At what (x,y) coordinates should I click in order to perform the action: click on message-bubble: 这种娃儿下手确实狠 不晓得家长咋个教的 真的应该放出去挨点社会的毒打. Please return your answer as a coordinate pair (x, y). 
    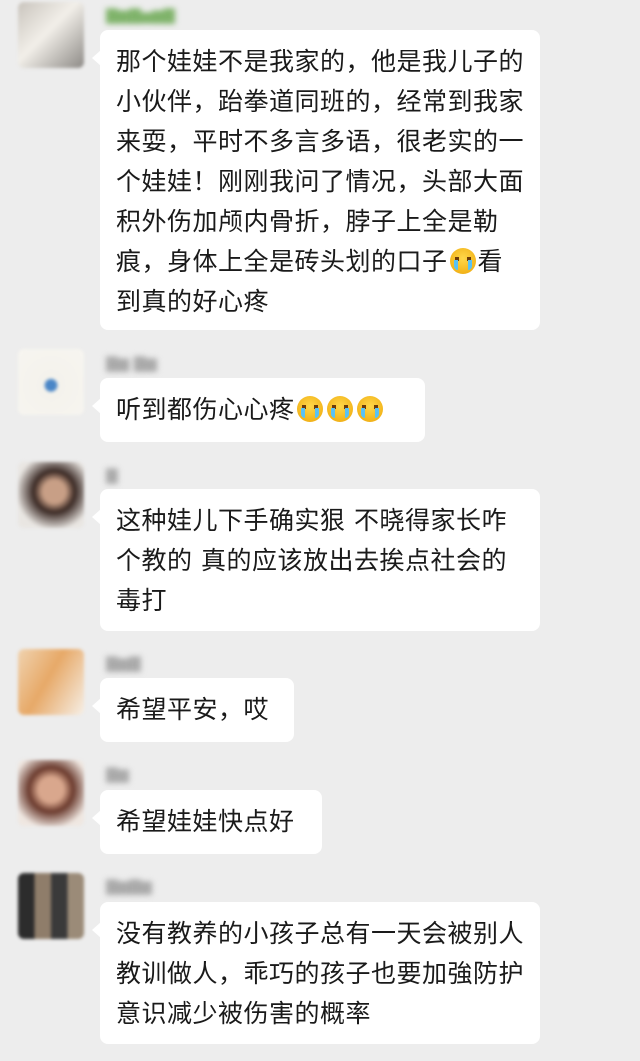
    Looking at the image, I should click on (316, 560).